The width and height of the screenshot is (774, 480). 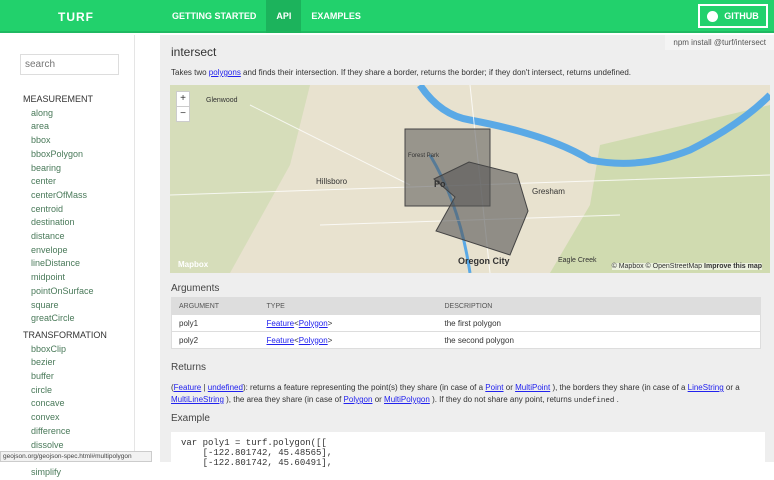 I want to click on sidebar-section-heading: MEASUREMENT, so click(x=58, y=99).